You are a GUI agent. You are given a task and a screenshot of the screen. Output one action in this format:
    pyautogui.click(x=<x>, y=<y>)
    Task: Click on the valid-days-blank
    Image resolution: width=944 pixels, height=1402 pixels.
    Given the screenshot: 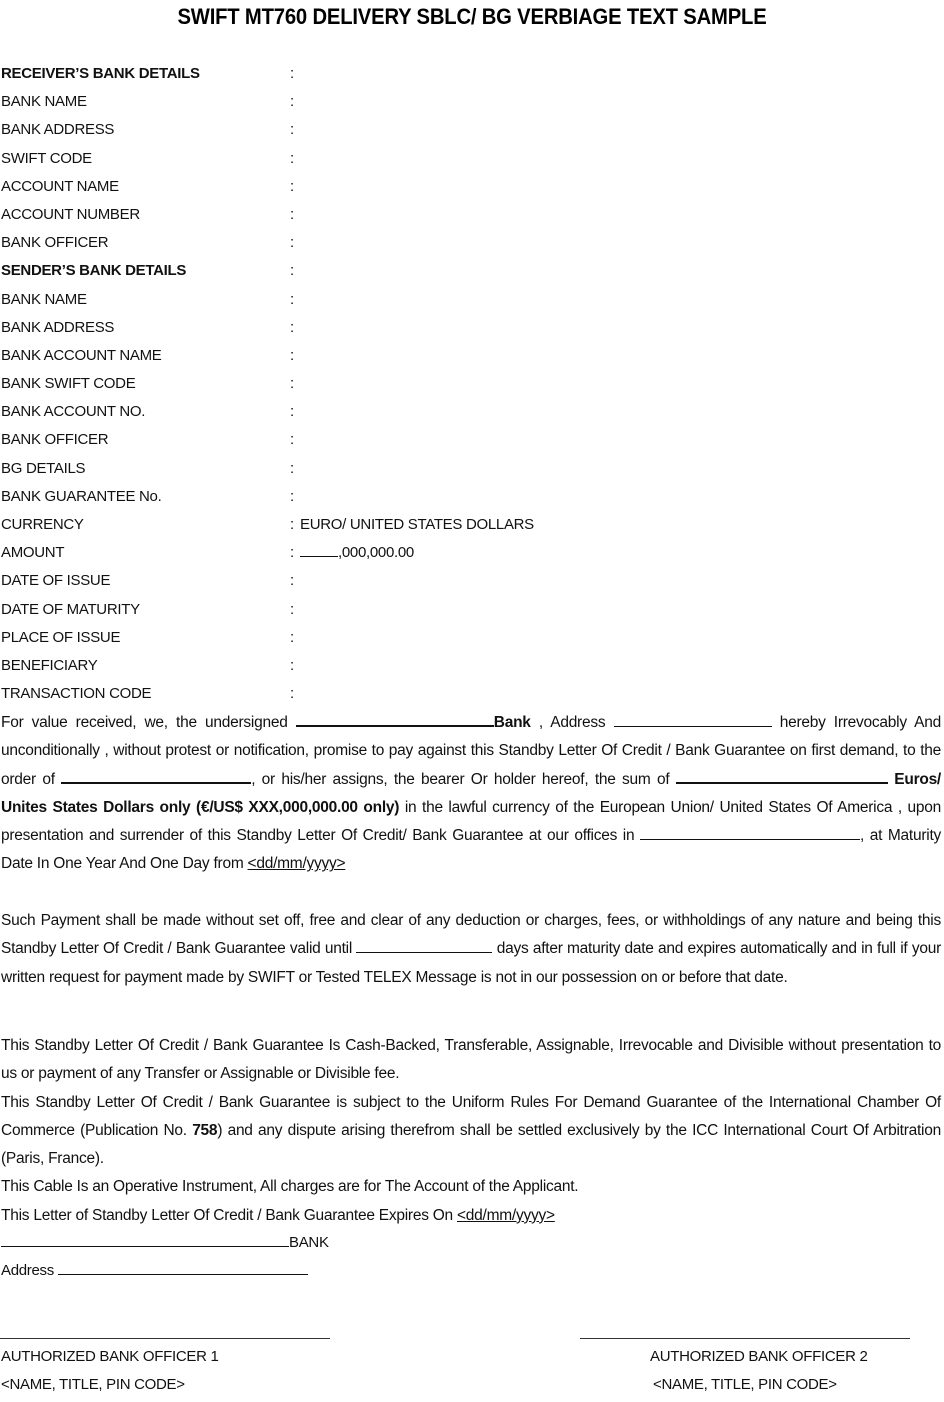 What is the action you would take?
    pyautogui.click(x=424, y=952)
    